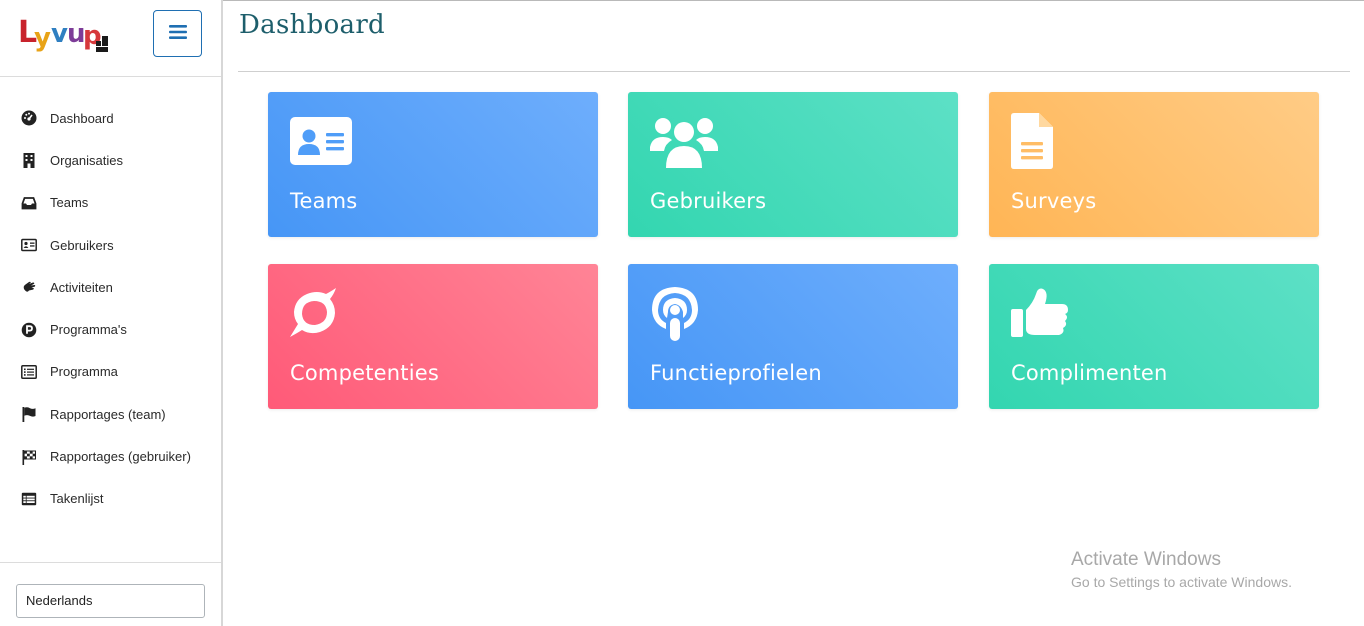 The width and height of the screenshot is (1364, 626). Describe the element at coordinates (793, 336) in the screenshot. I see `tile-functieprofielen: Functieprofielen` at that location.